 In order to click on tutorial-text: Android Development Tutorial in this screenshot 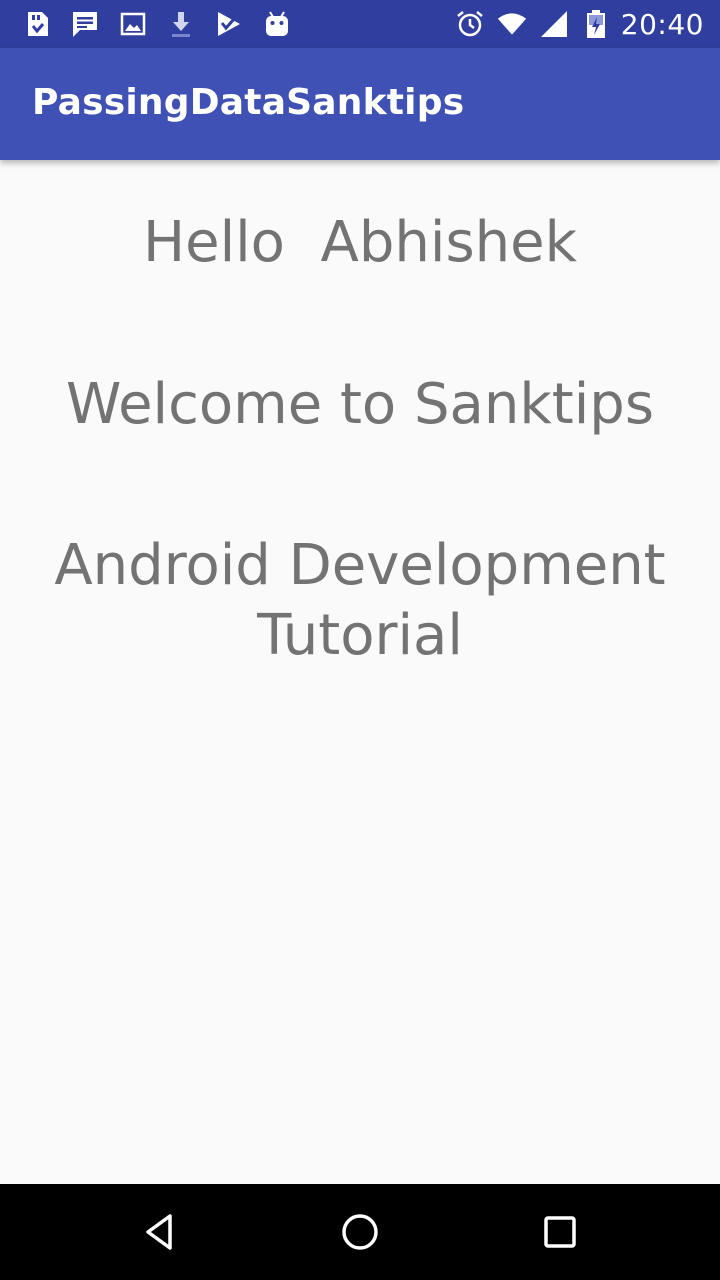, I will do `click(360, 600)`.